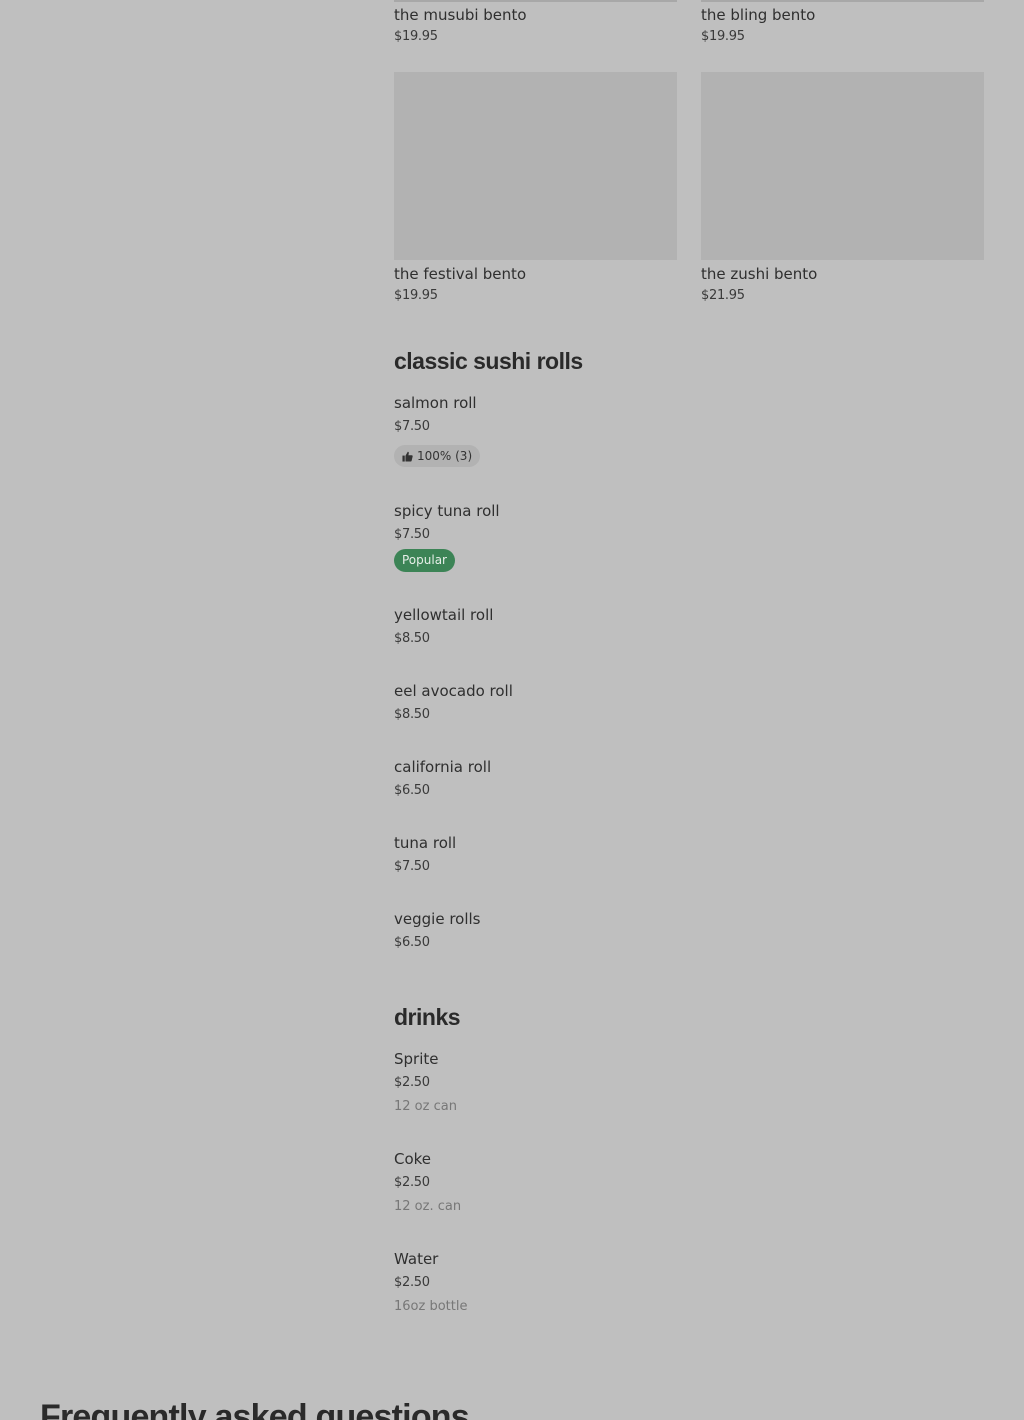 Image resolution: width=1024 pixels, height=1420 pixels. What do you see at coordinates (435, 403) in the screenshot?
I see `item-name: salmon roll` at bounding box center [435, 403].